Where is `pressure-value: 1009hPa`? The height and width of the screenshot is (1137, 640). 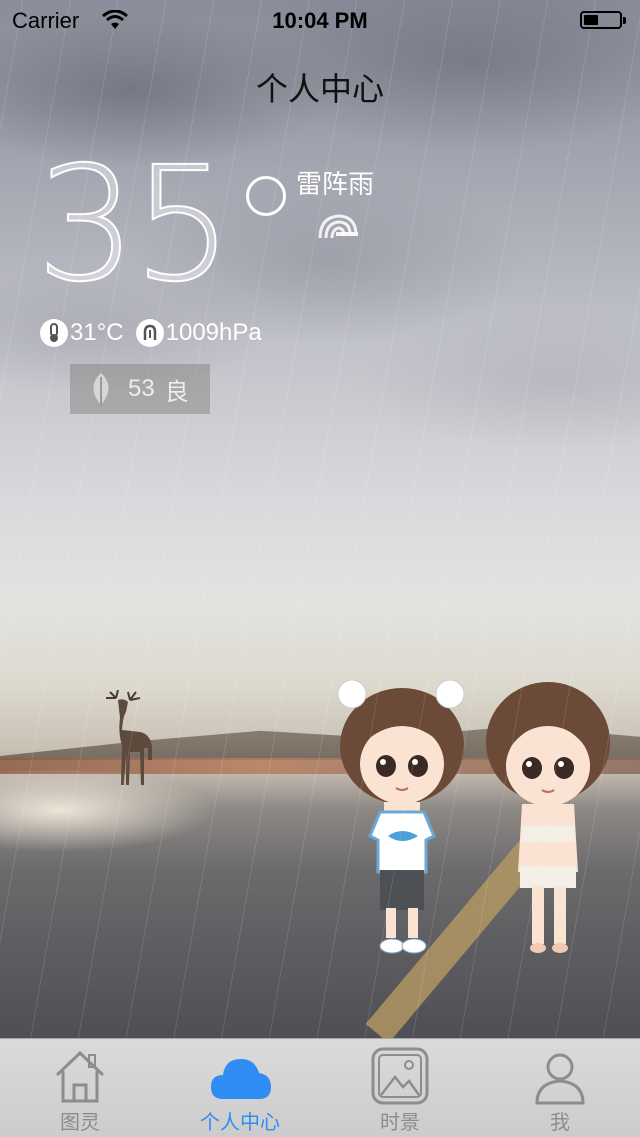
pressure-value: 1009hPa is located at coordinates (213, 332).